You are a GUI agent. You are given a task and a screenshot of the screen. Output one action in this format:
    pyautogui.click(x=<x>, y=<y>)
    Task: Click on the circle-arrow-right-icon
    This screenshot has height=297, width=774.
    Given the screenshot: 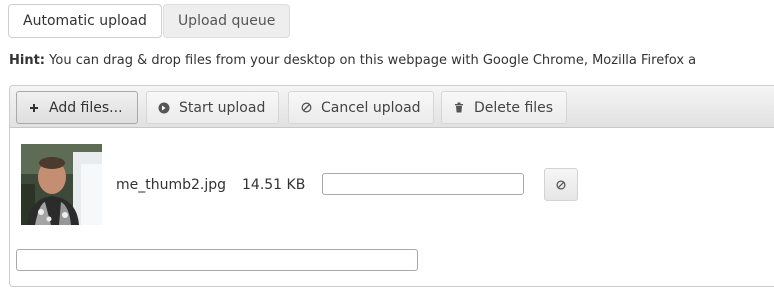 What is the action you would take?
    pyautogui.click(x=164, y=108)
    